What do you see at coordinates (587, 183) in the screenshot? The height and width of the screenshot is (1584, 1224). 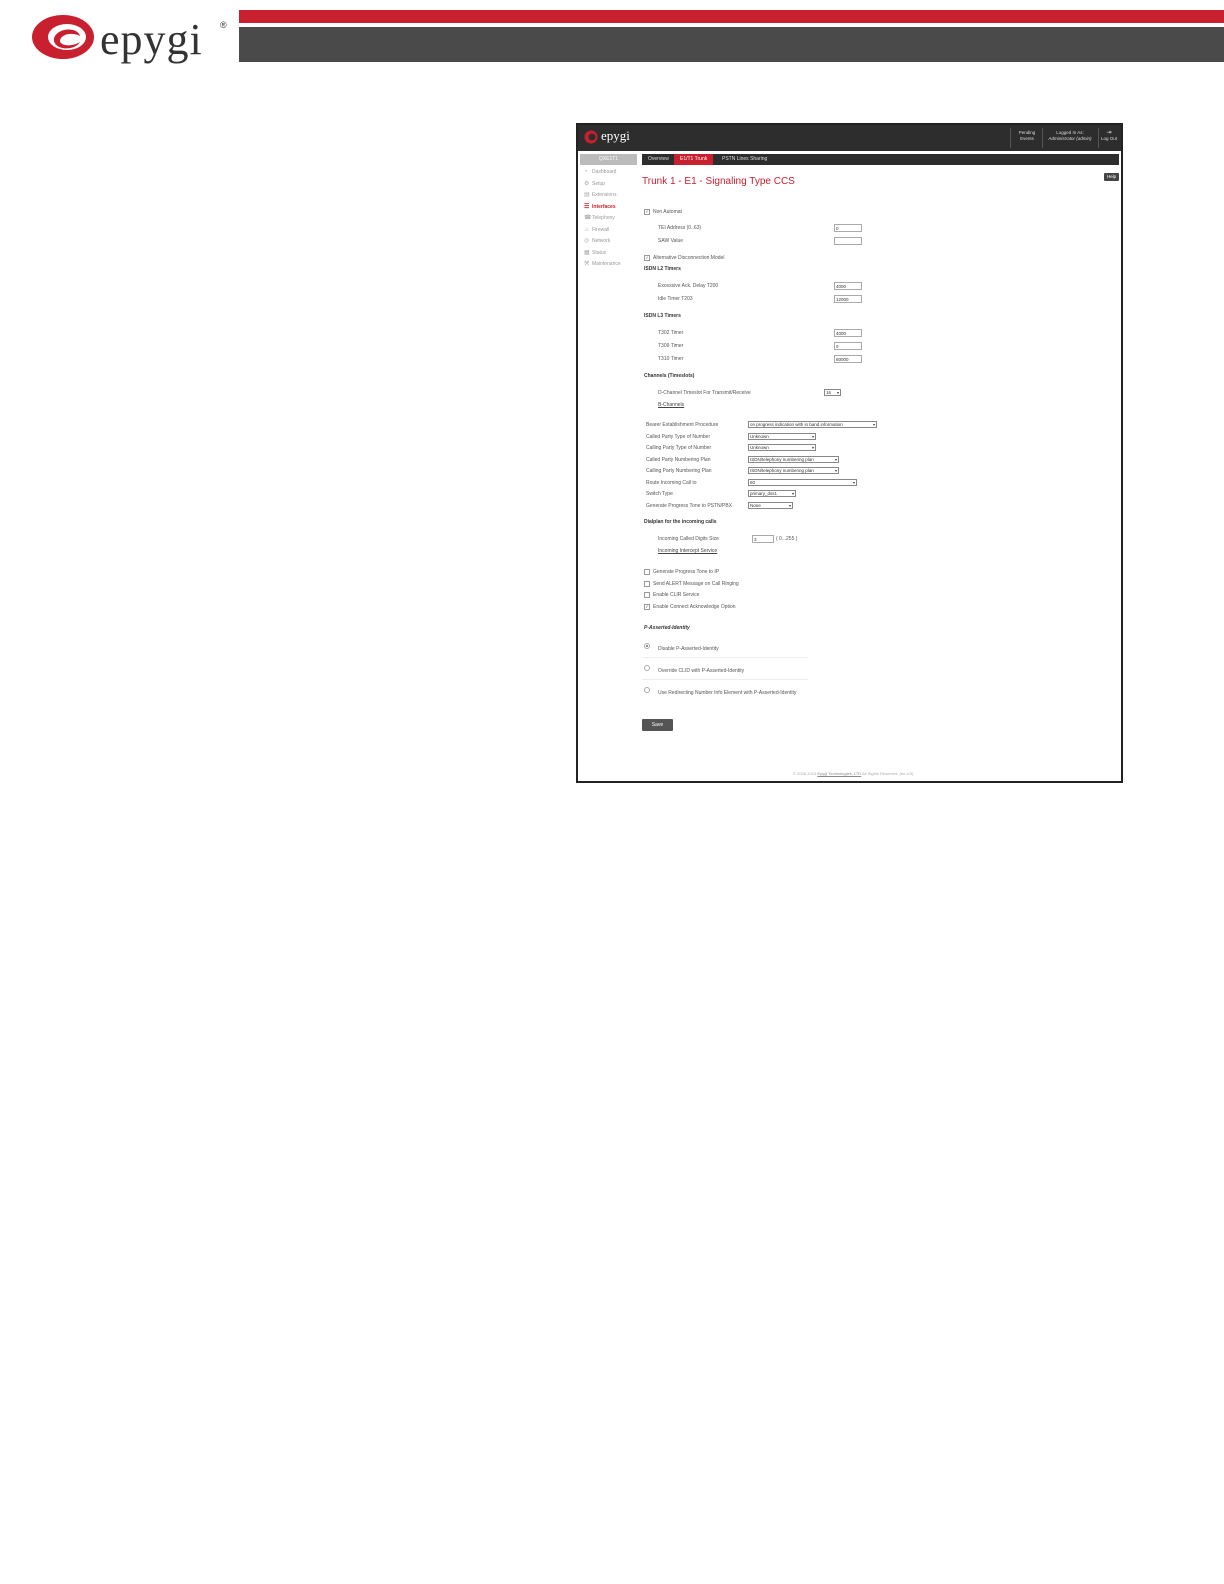 I see `gear-icon: ⚙` at bounding box center [587, 183].